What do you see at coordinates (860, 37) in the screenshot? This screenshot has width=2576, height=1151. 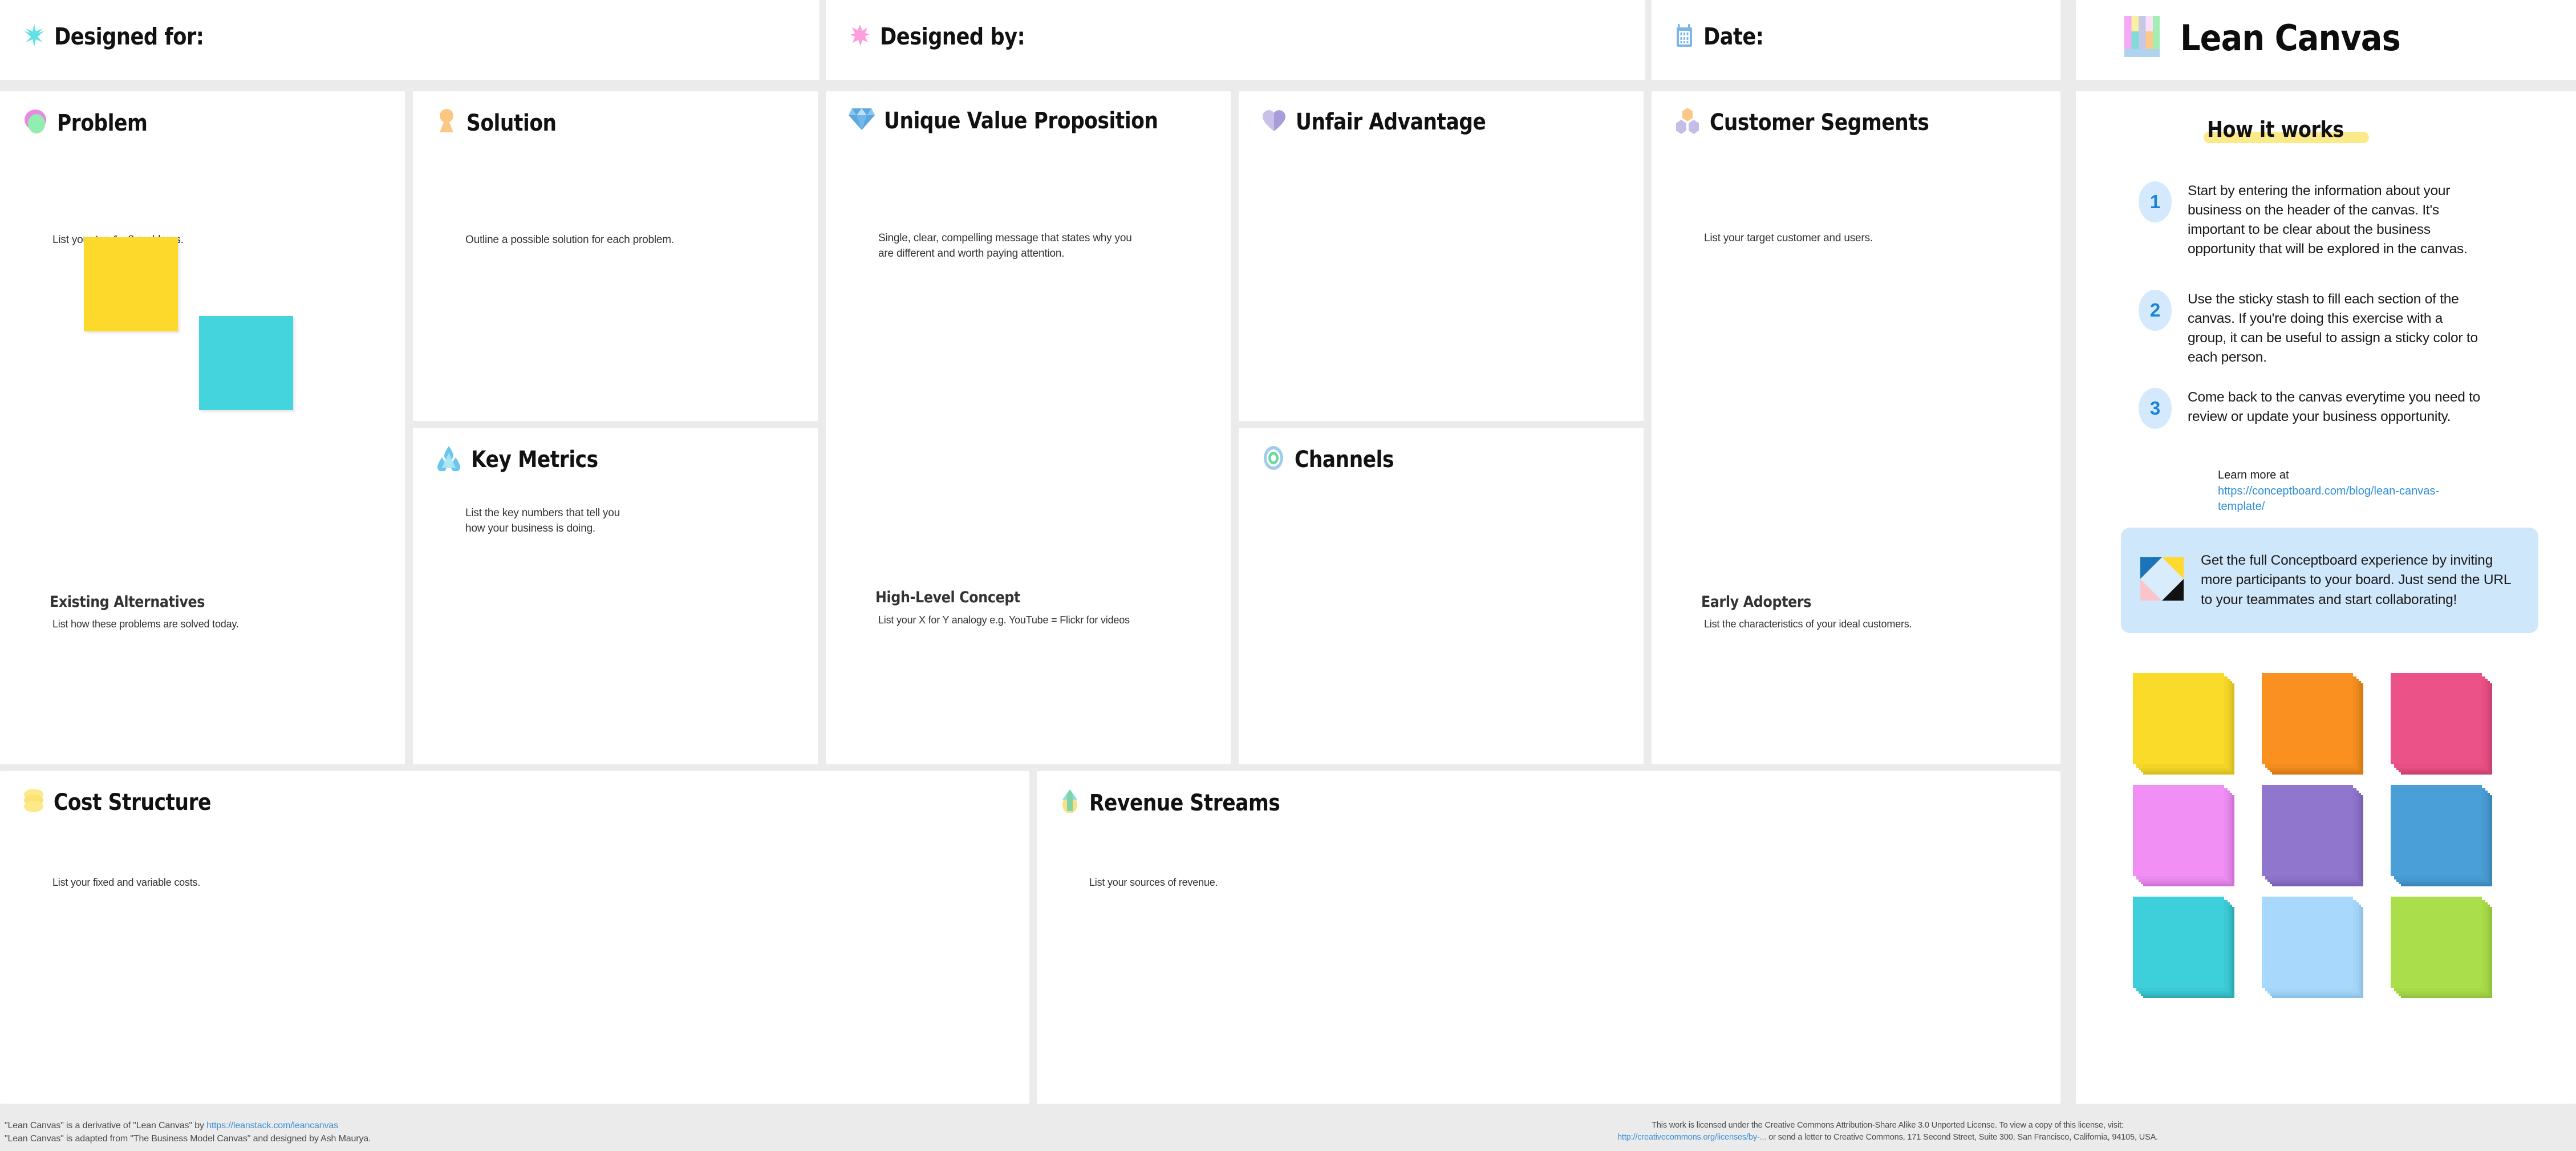 I see `star-burst-icon` at bounding box center [860, 37].